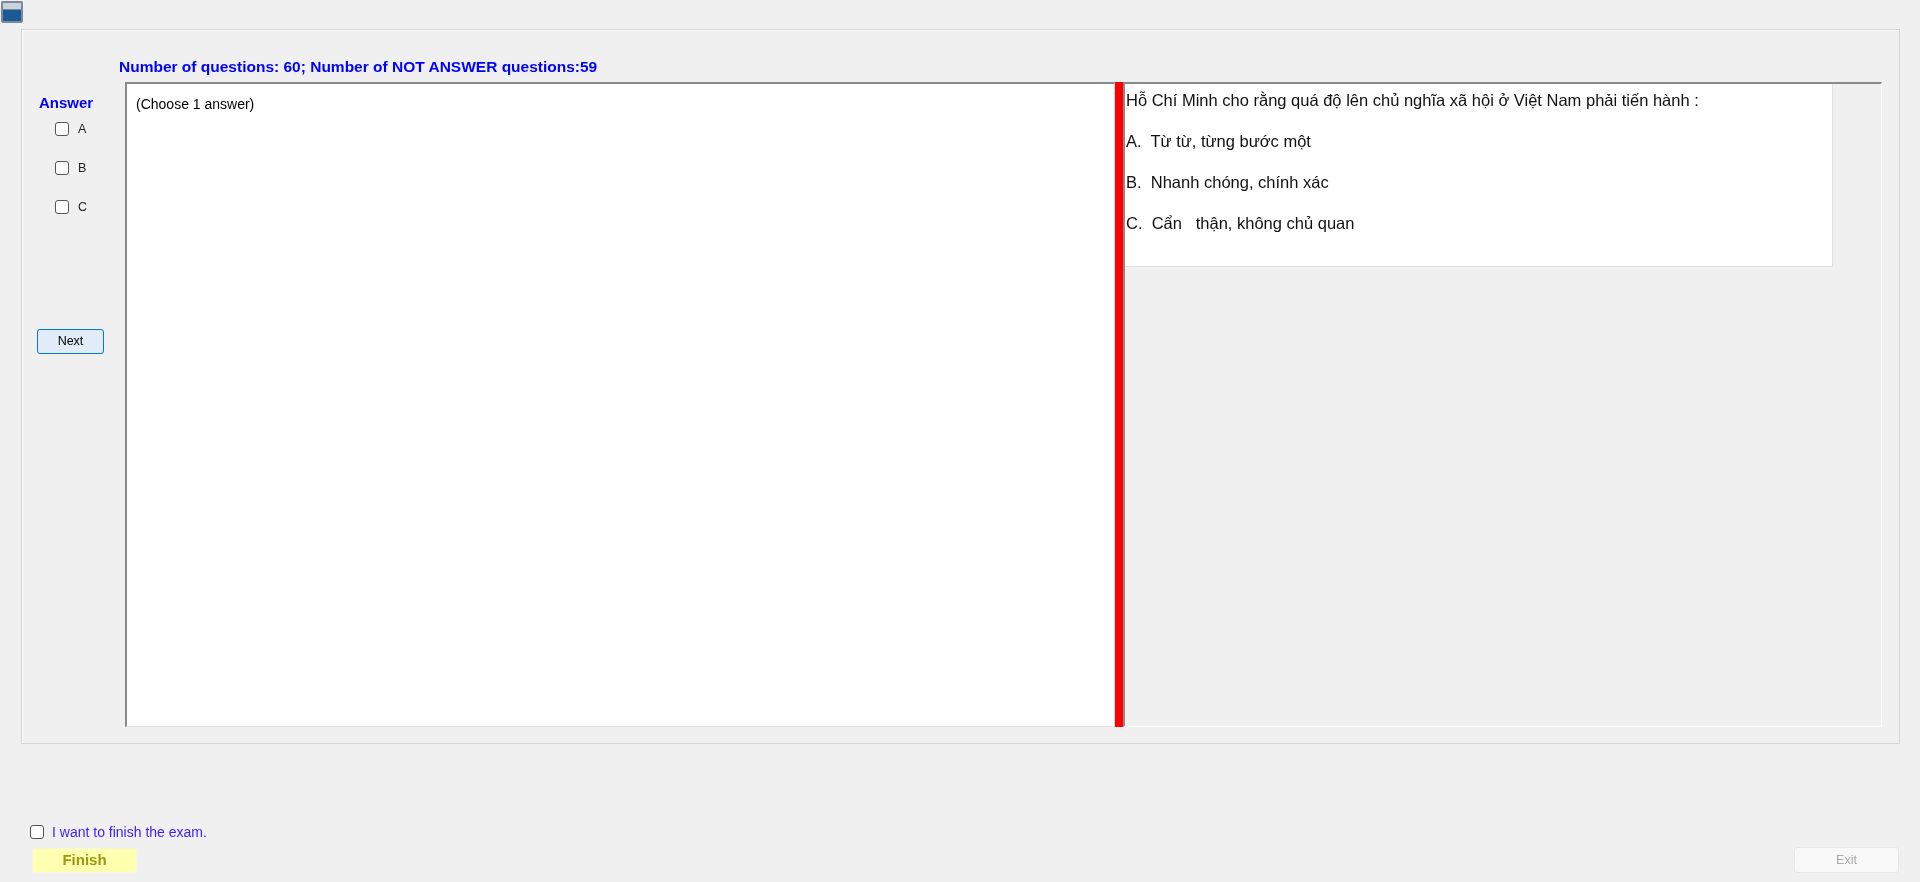  I want to click on app-icon, so click(12, 12).